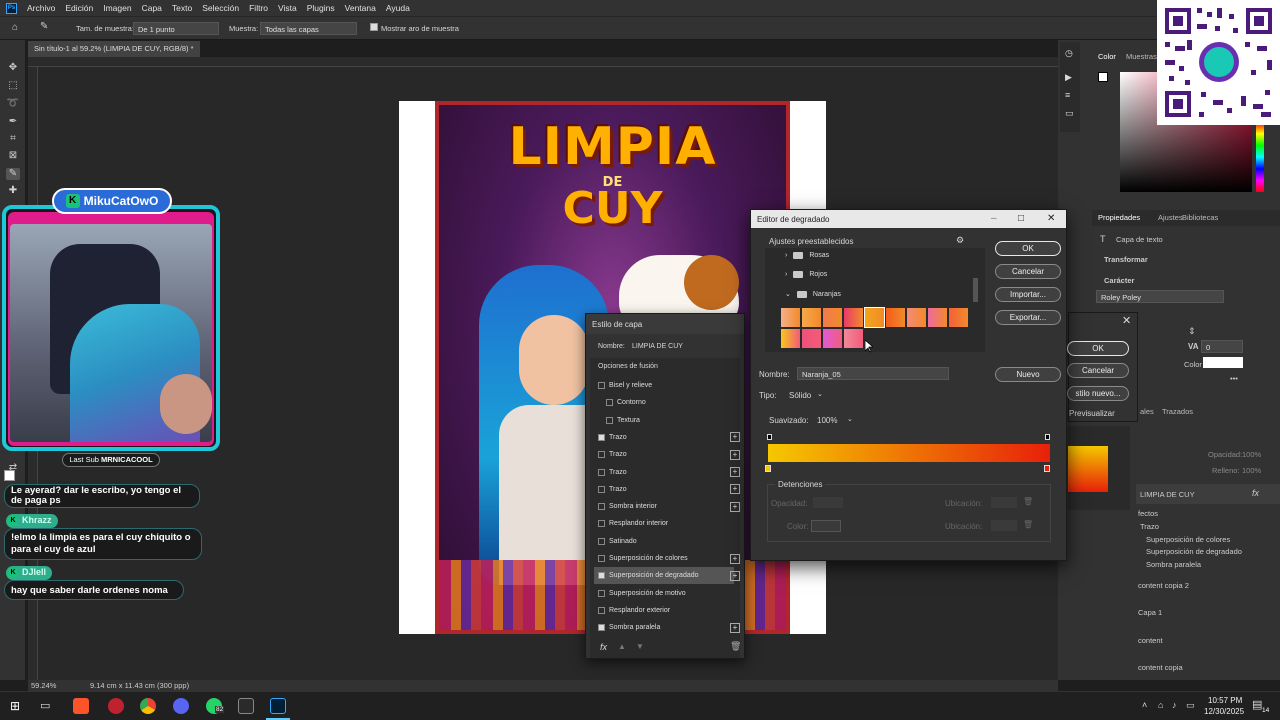 The width and height of the screenshot is (1280, 720). What do you see at coordinates (258, 8) in the screenshot?
I see `menu-filtro: Filtro` at bounding box center [258, 8].